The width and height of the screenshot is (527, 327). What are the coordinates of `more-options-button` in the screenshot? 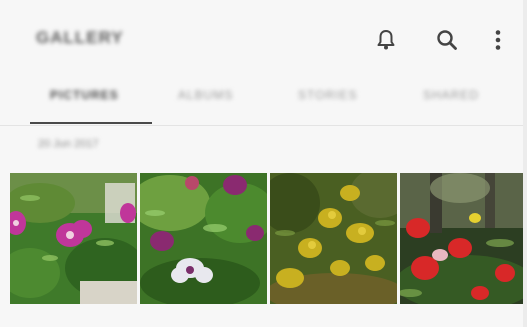 It's located at (498, 40).